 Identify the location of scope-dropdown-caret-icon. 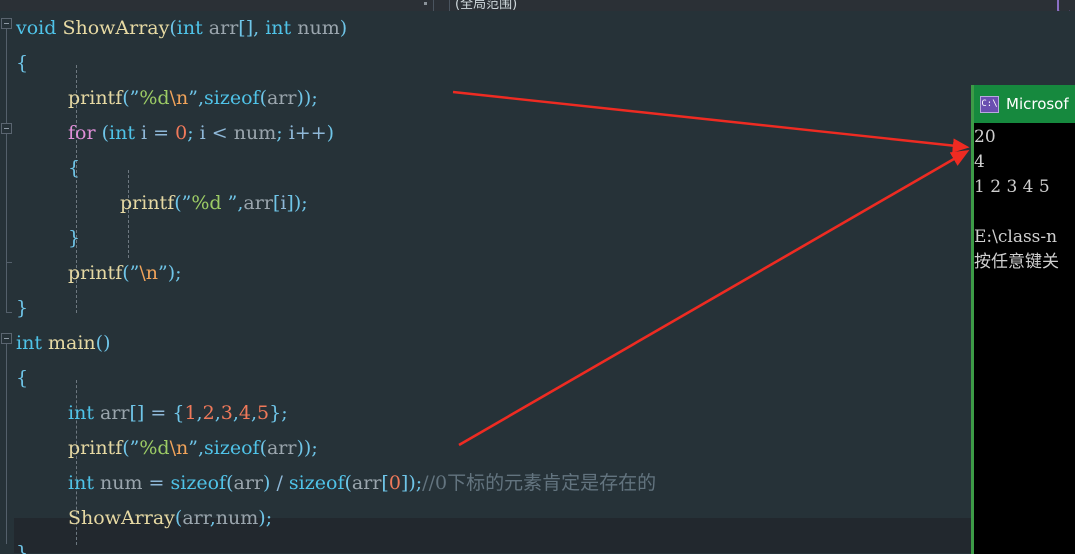
(425, 3).